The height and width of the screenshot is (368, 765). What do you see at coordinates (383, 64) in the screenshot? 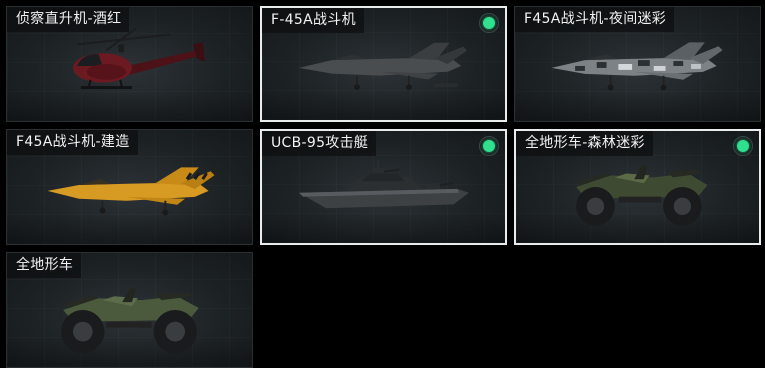
I see `vehicle-card-f45a-fighter: F-45A战斗机` at bounding box center [383, 64].